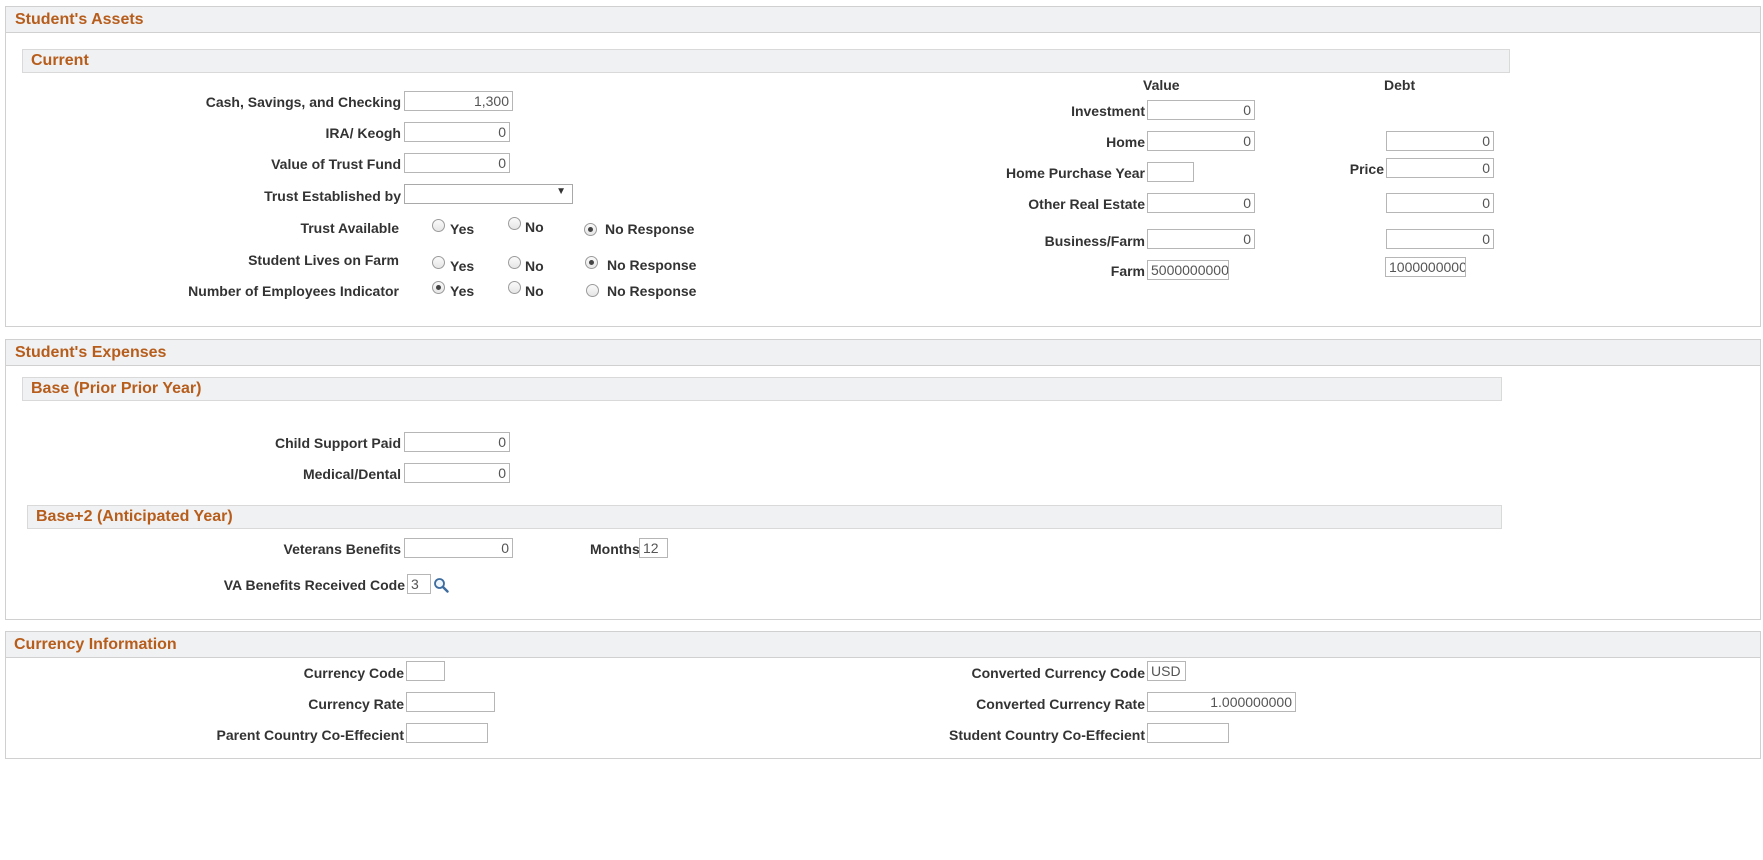 The height and width of the screenshot is (860, 1763). What do you see at coordinates (1047, 735) in the screenshot?
I see `student-coeff-label: Student Country Co-Effecient` at bounding box center [1047, 735].